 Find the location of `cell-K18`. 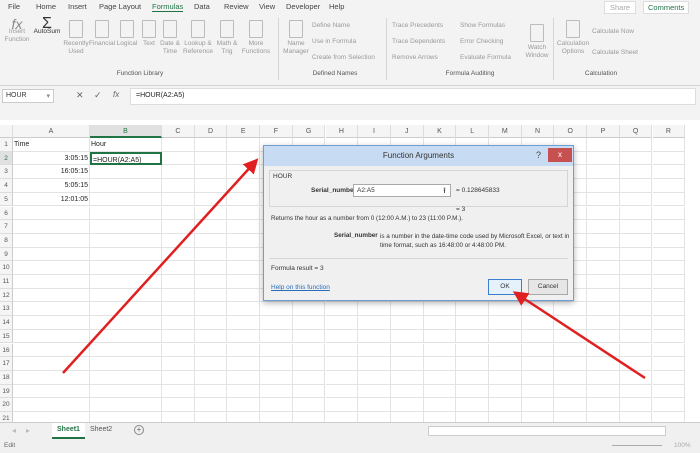

cell-K18 is located at coordinates (440, 377).